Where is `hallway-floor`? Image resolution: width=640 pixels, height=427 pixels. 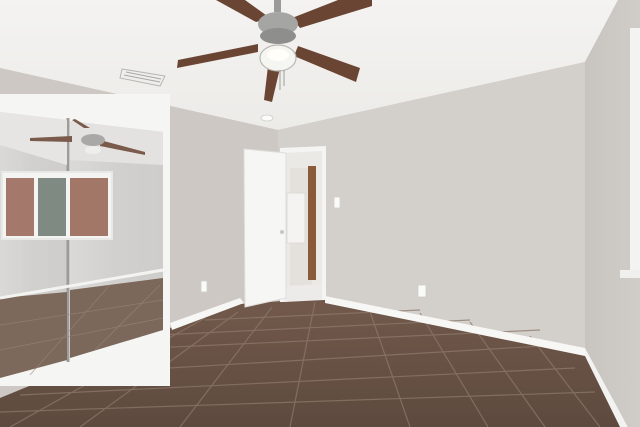 hallway-floor is located at coordinates (304, 293).